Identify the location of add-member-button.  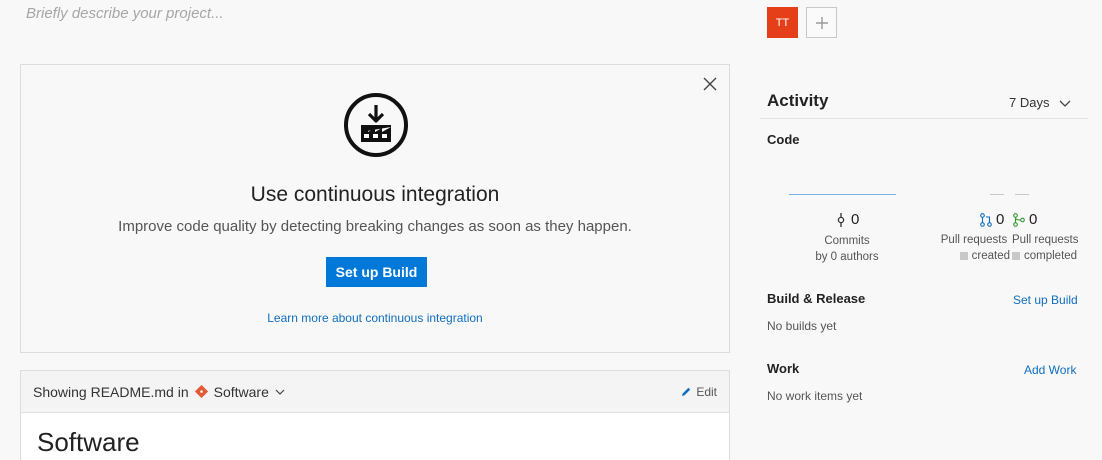
(821, 22).